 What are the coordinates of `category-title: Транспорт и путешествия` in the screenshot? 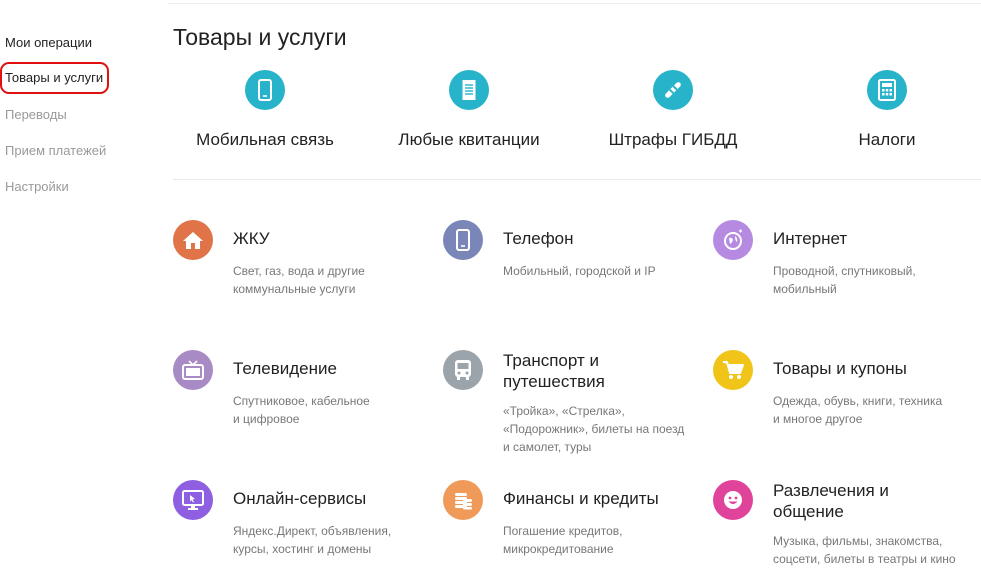 It's located at (608, 371).